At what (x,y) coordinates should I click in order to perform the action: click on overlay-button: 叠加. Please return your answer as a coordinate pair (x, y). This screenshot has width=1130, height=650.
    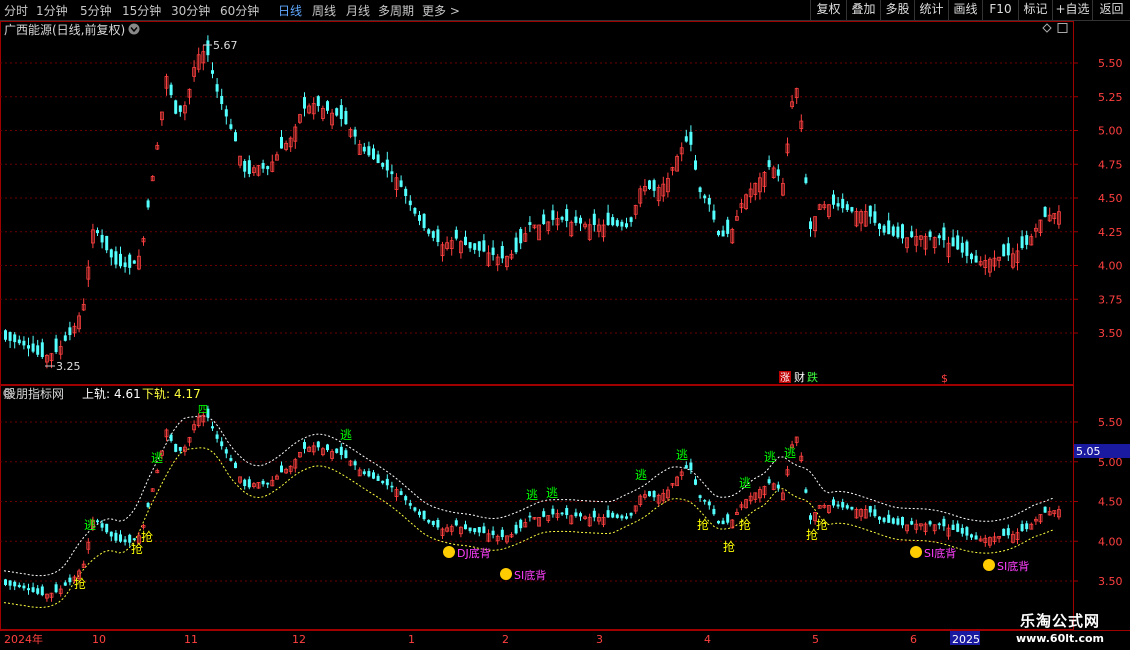
    Looking at the image, I should click on (863, 10).